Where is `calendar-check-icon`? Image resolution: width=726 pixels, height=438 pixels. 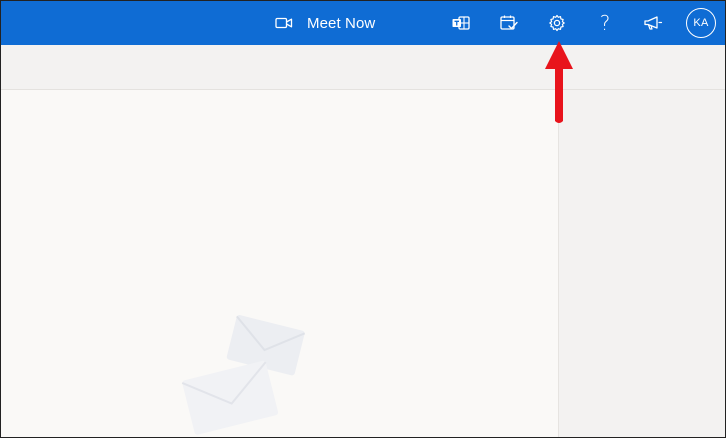
calendar-check-icon is located at coordinates (509, 23).